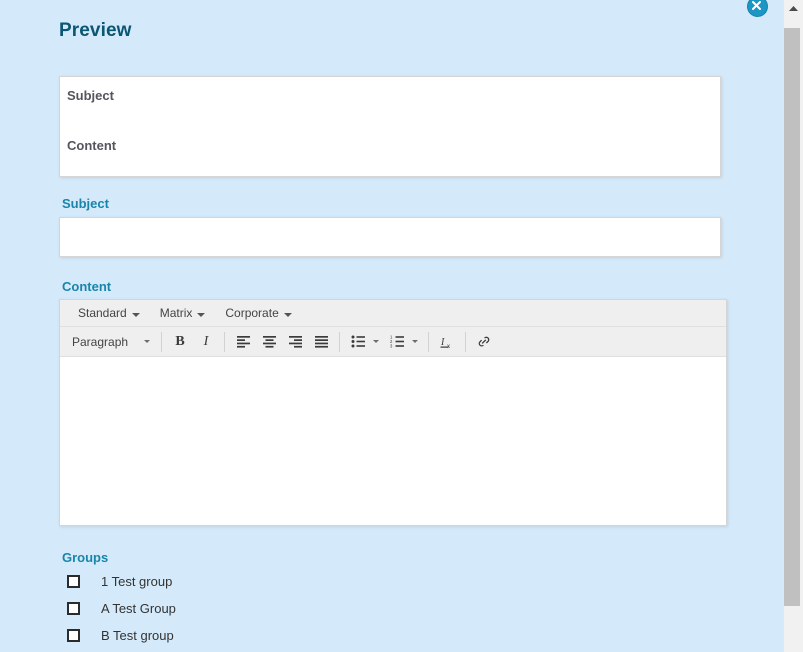 This screenshot has height=652, width=803. I want to click on group-label-2: B Test group, so click(137, 635).